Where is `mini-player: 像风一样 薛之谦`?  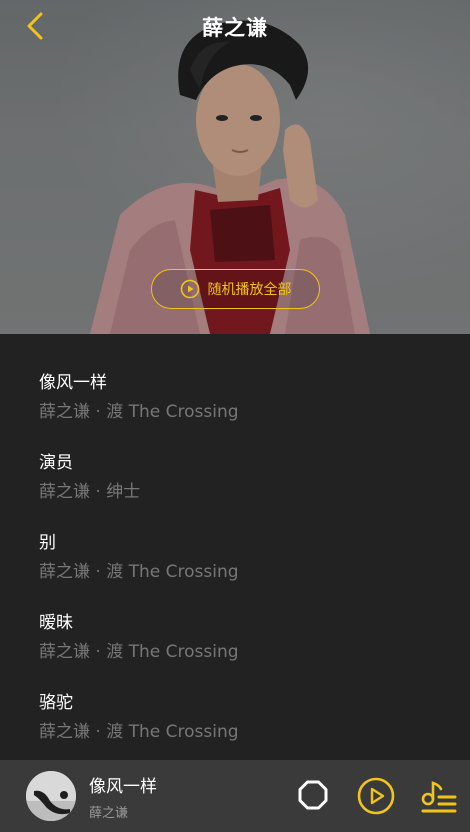
mini-player: 像风一样 薛之谦 is located at coordinates (235, 796).